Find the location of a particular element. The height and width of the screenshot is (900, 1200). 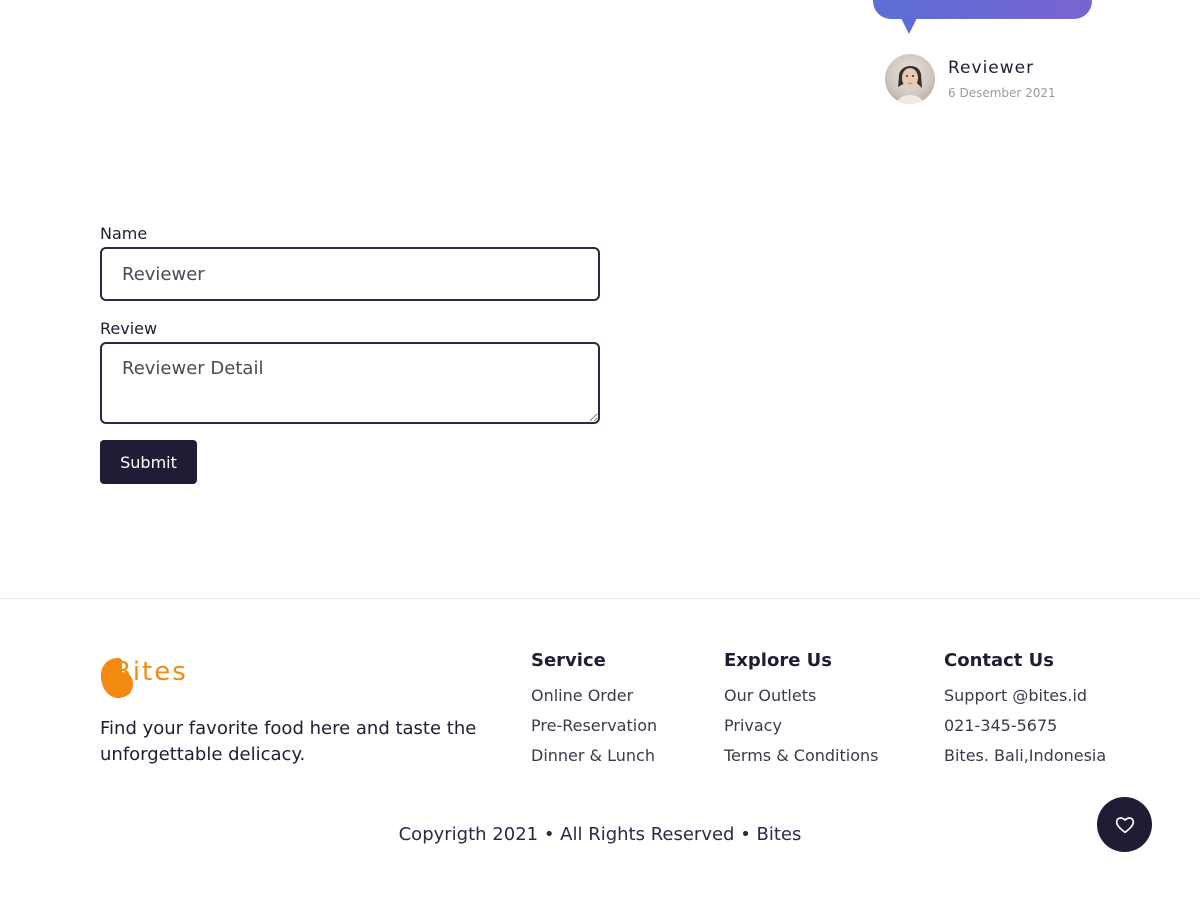

footer-column-title: Contact Us is located at coordinates (999, 660).